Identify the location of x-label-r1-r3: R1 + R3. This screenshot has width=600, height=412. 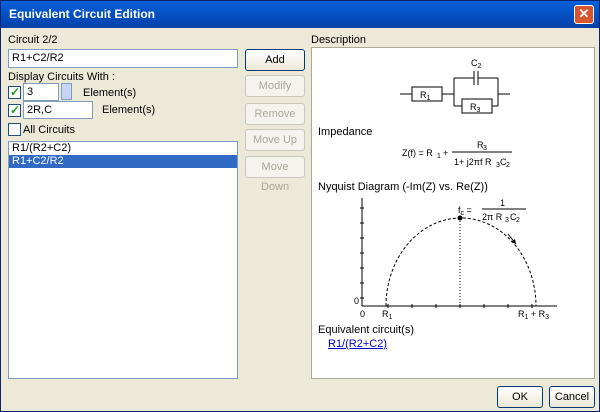
(533, 315).